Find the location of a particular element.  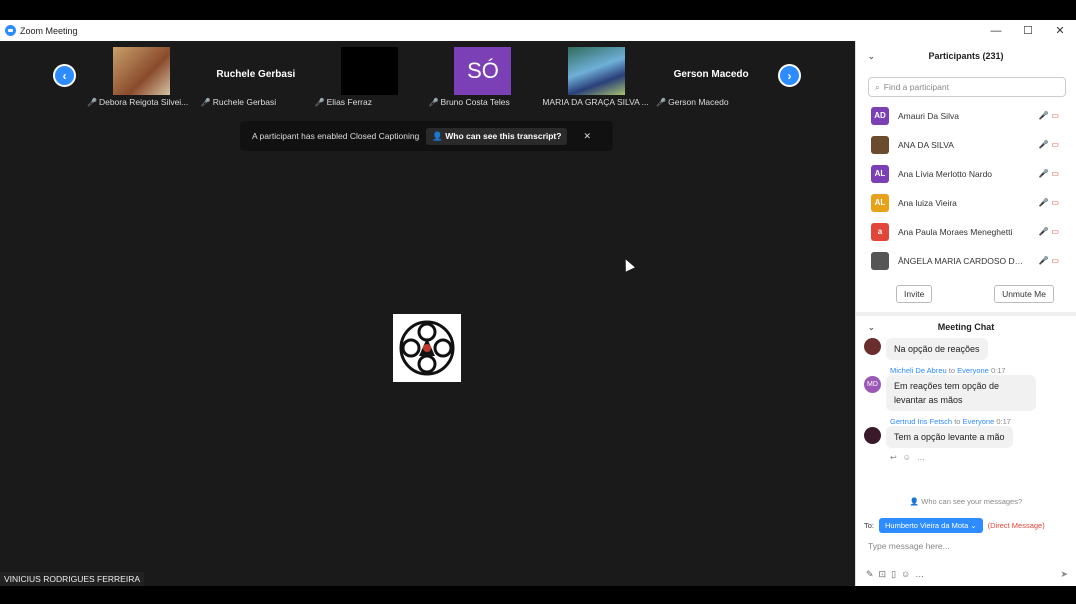

tile-name-row: 🎤 Ruchele Gerbasi is located at coordinates (256, 102).